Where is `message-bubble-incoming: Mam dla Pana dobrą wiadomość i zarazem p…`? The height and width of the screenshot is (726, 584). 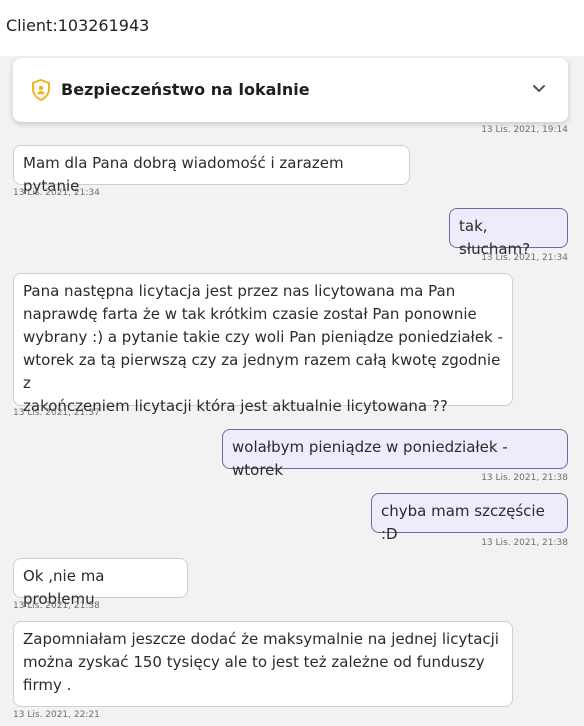 message-bubble-incoming: Mam dla Pana dobrą wiadomość i zarazem p… is located at coordinates (211, 170).